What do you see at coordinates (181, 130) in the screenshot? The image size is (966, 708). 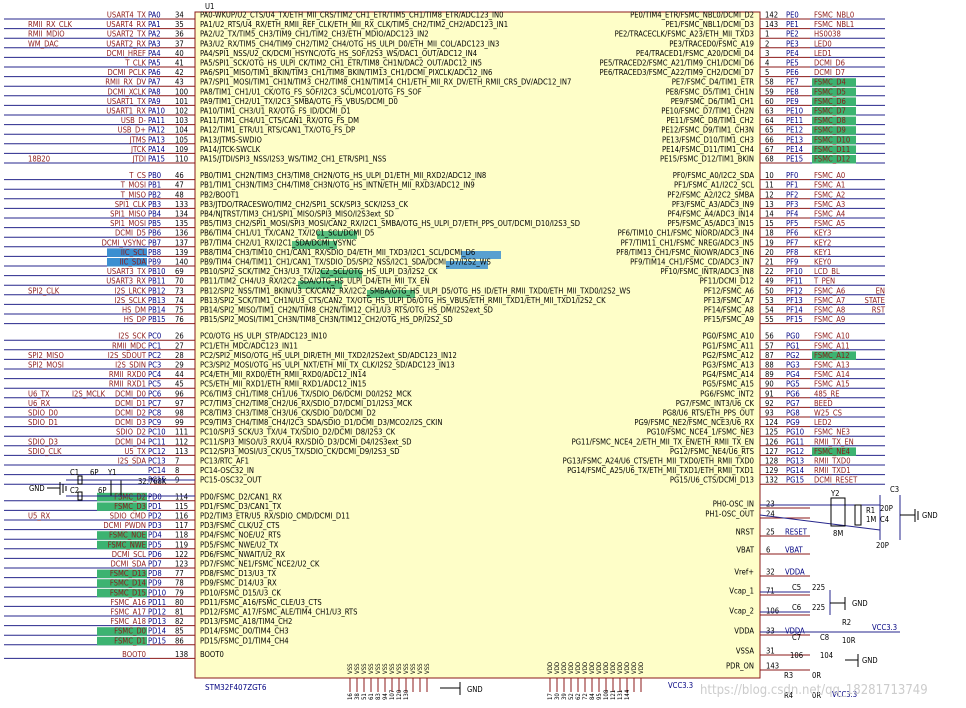 I see `pin-number: 104` at bounding box center [181, 130].